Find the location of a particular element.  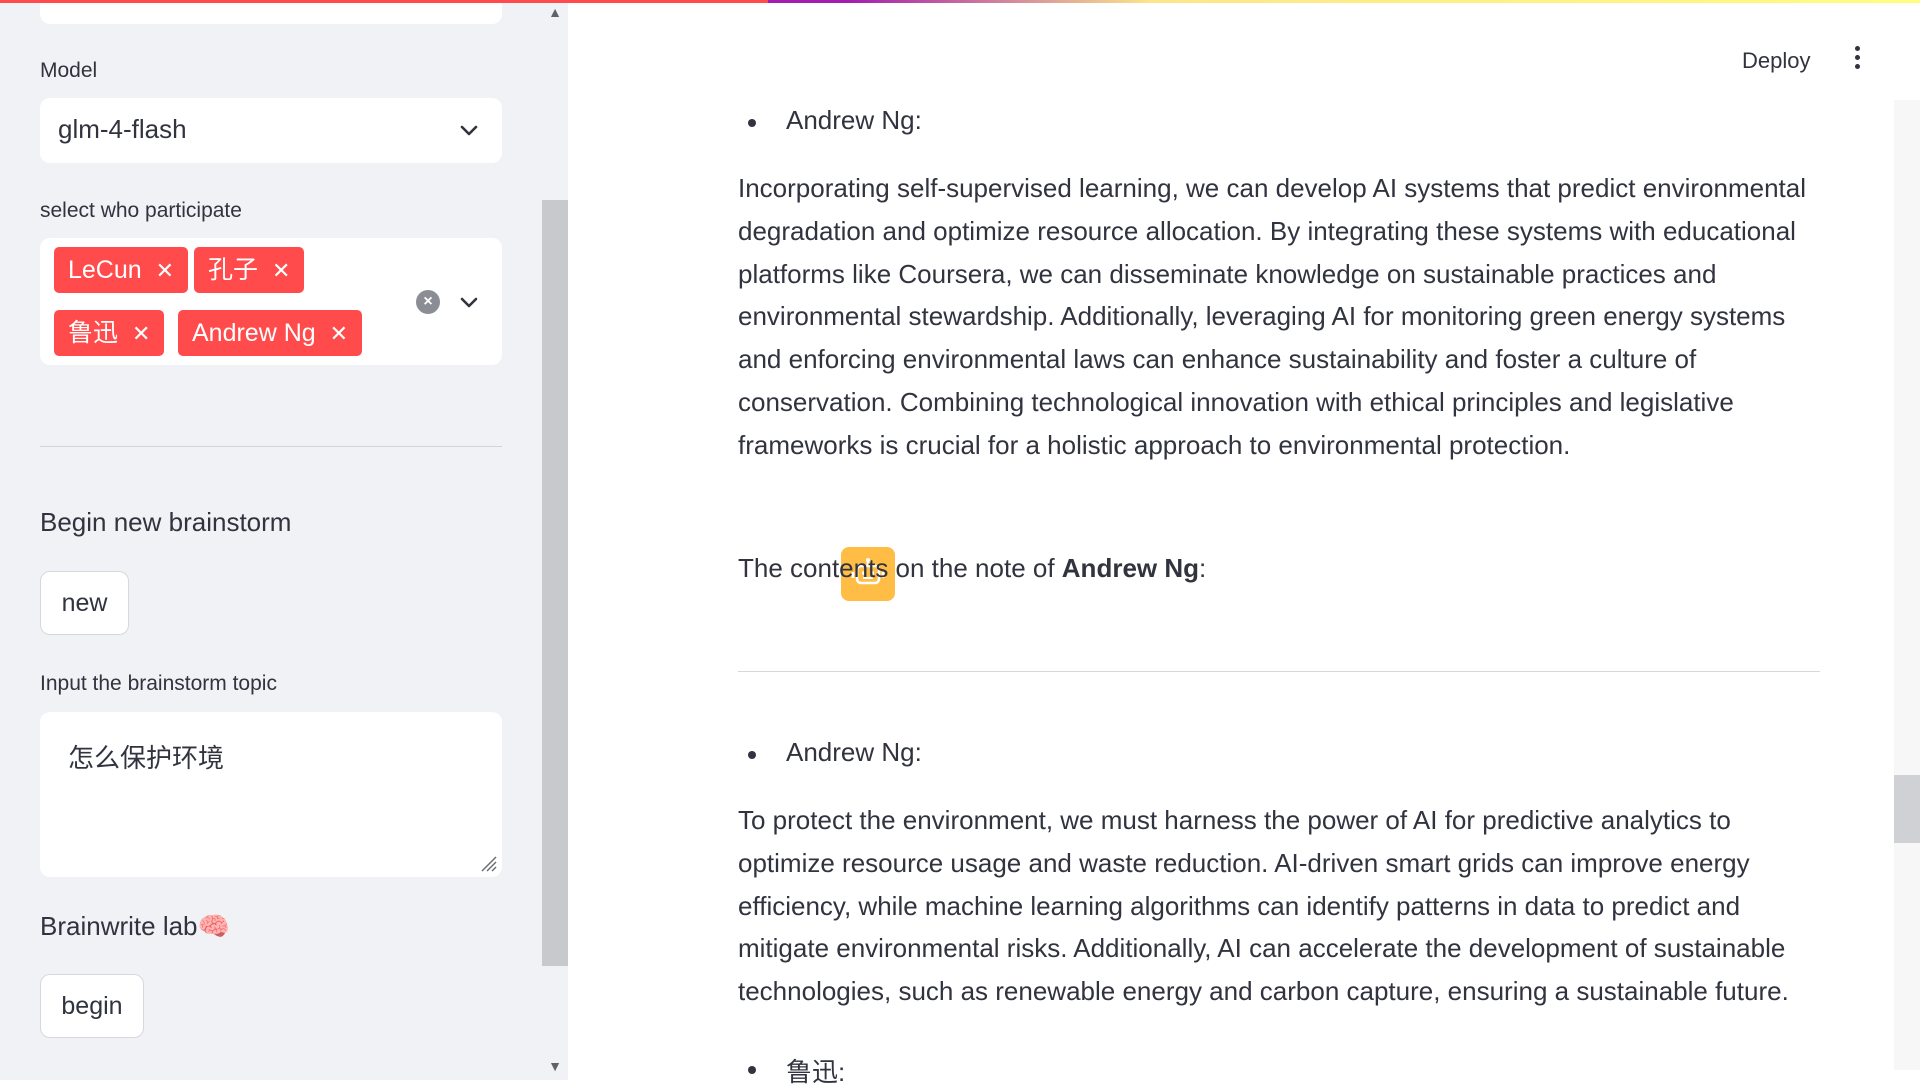

participants-multiselect: LeCun ✕ 孔子 ✕ 鲁迅 ✕ Andrew Ng ✕ × is located at coordinates (271, 301).